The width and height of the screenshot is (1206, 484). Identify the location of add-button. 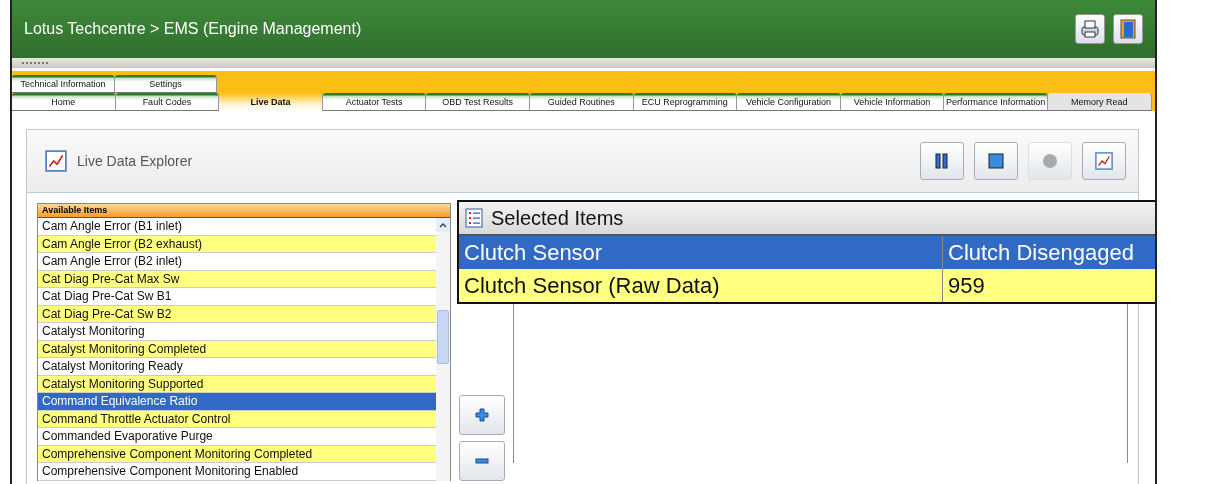
(482, 415).